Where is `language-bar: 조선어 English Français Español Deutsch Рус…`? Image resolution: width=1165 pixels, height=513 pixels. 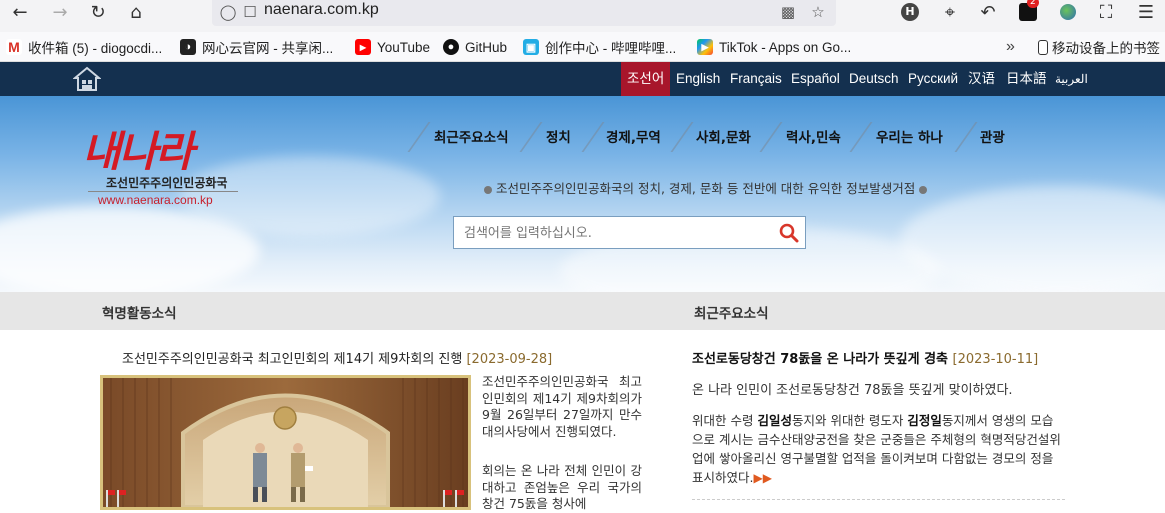 language-bar: 조선어 English Français Español Deutsch Рус… is located at coordinates (582, 79).